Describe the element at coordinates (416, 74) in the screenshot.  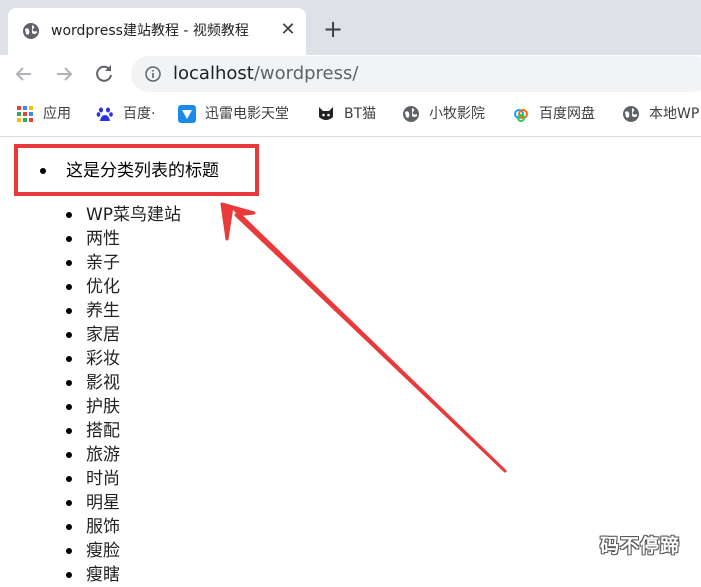
I see `address-bar: localhost/wordpress/` at that location.